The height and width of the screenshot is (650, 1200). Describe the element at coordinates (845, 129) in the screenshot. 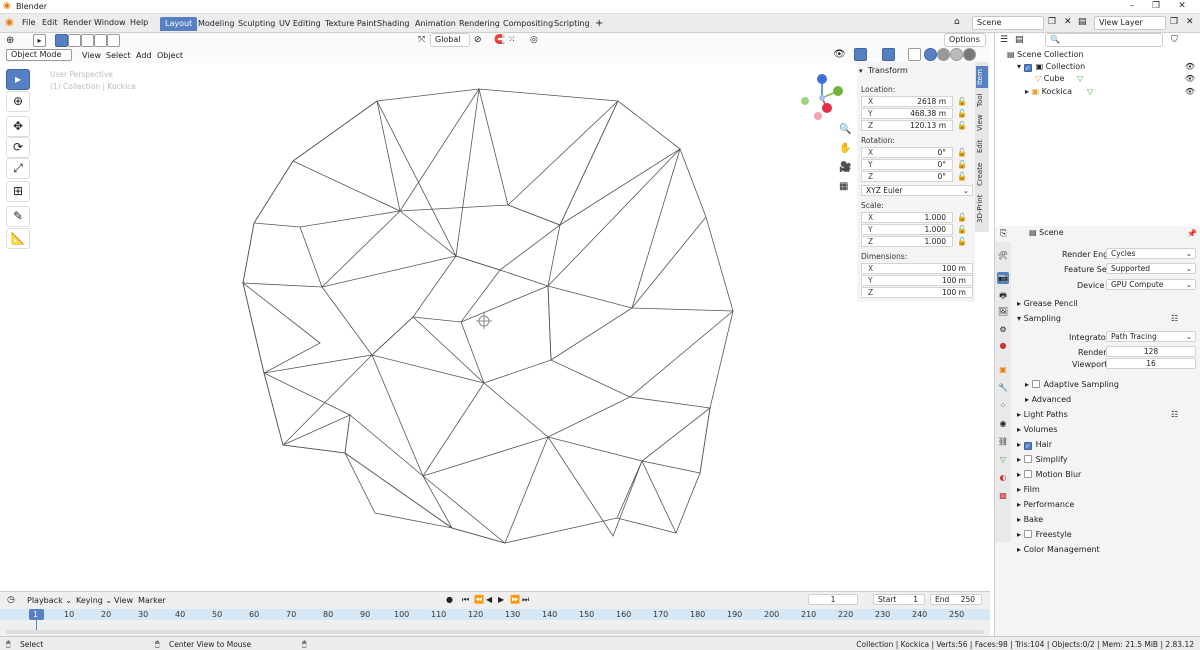

I see `zoom-icon: 🔍` at that location.